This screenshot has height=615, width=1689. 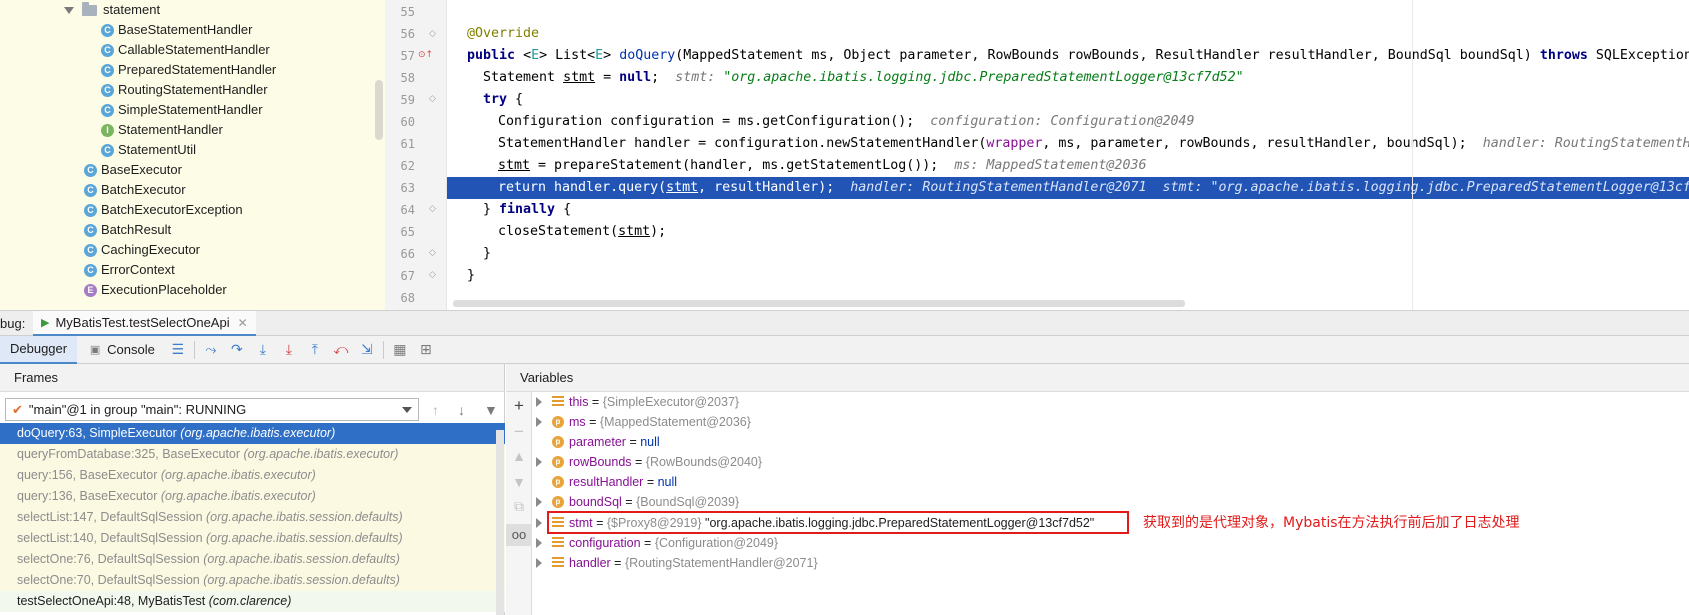 I want to click on variable-name: boundSql, so click(x=595, y=502).